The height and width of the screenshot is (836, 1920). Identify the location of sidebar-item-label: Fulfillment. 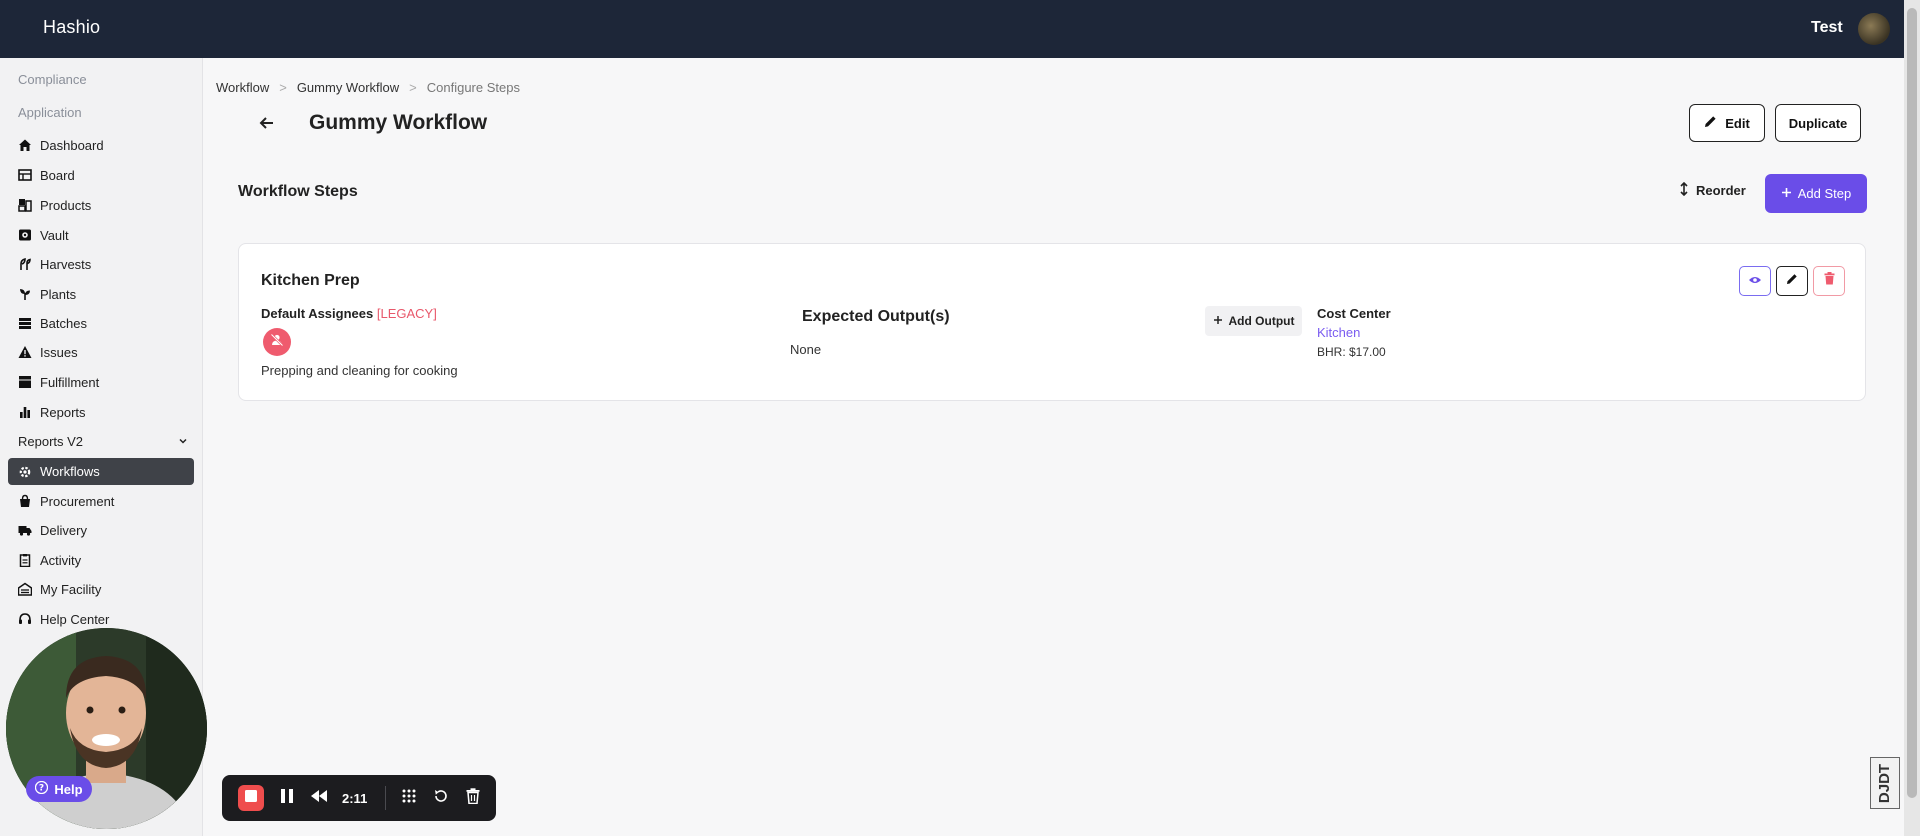
(70, 382).